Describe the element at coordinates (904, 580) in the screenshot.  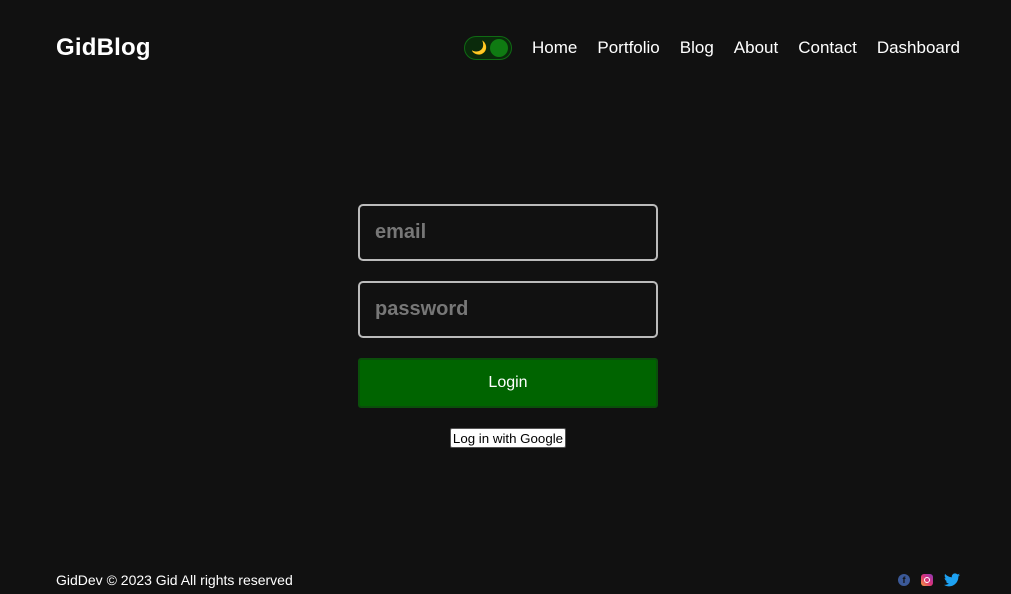
I see `facebook-icon: f` at that location.